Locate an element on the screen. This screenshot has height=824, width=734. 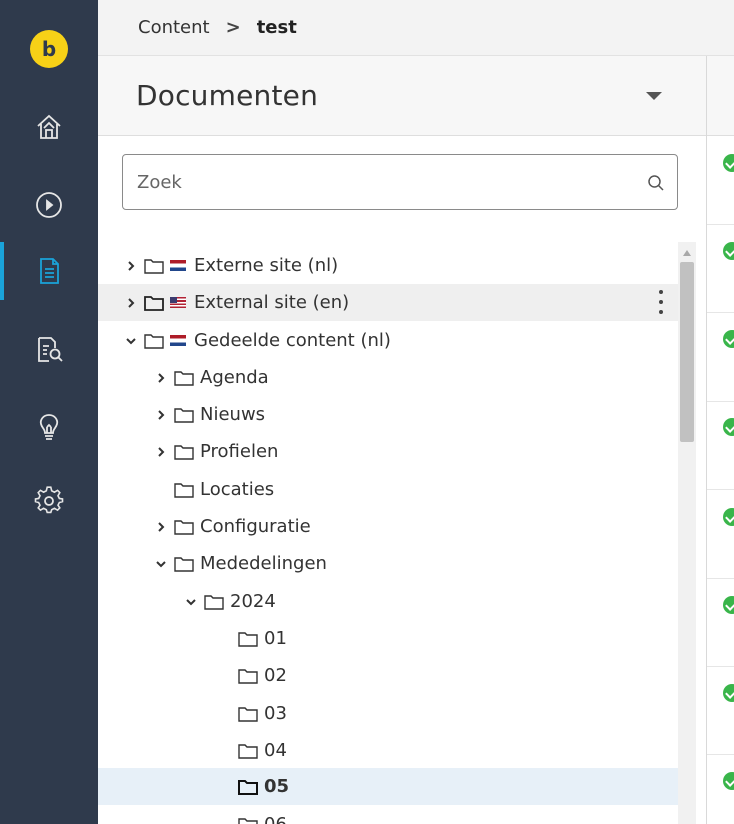
tree-item-label: Mededelingen is located at coordinates (263, 563).